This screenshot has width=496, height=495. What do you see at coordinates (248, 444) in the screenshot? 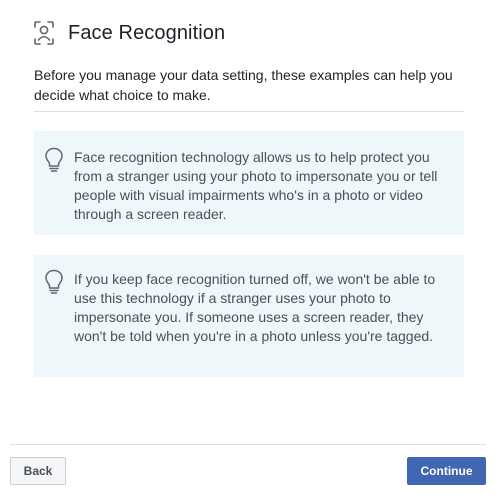
I see `footer-divider` at bounding box center [248, 444].